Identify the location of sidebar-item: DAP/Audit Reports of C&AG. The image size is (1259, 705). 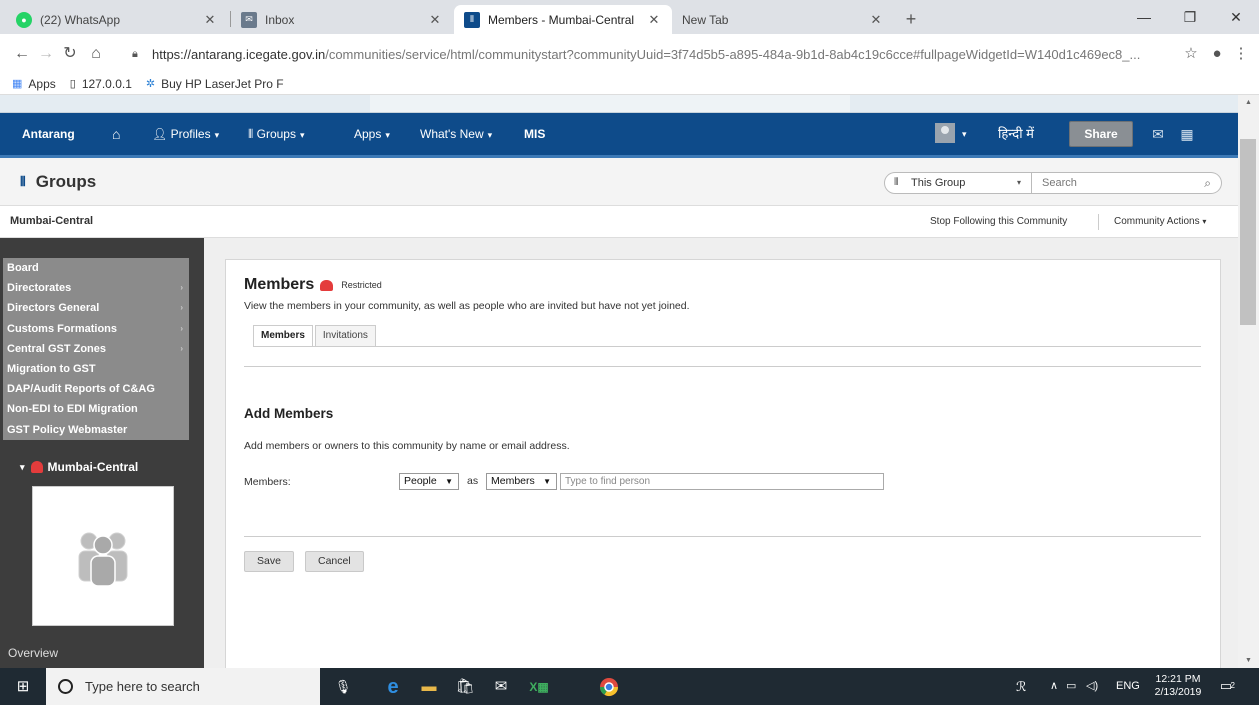
(96, 389).